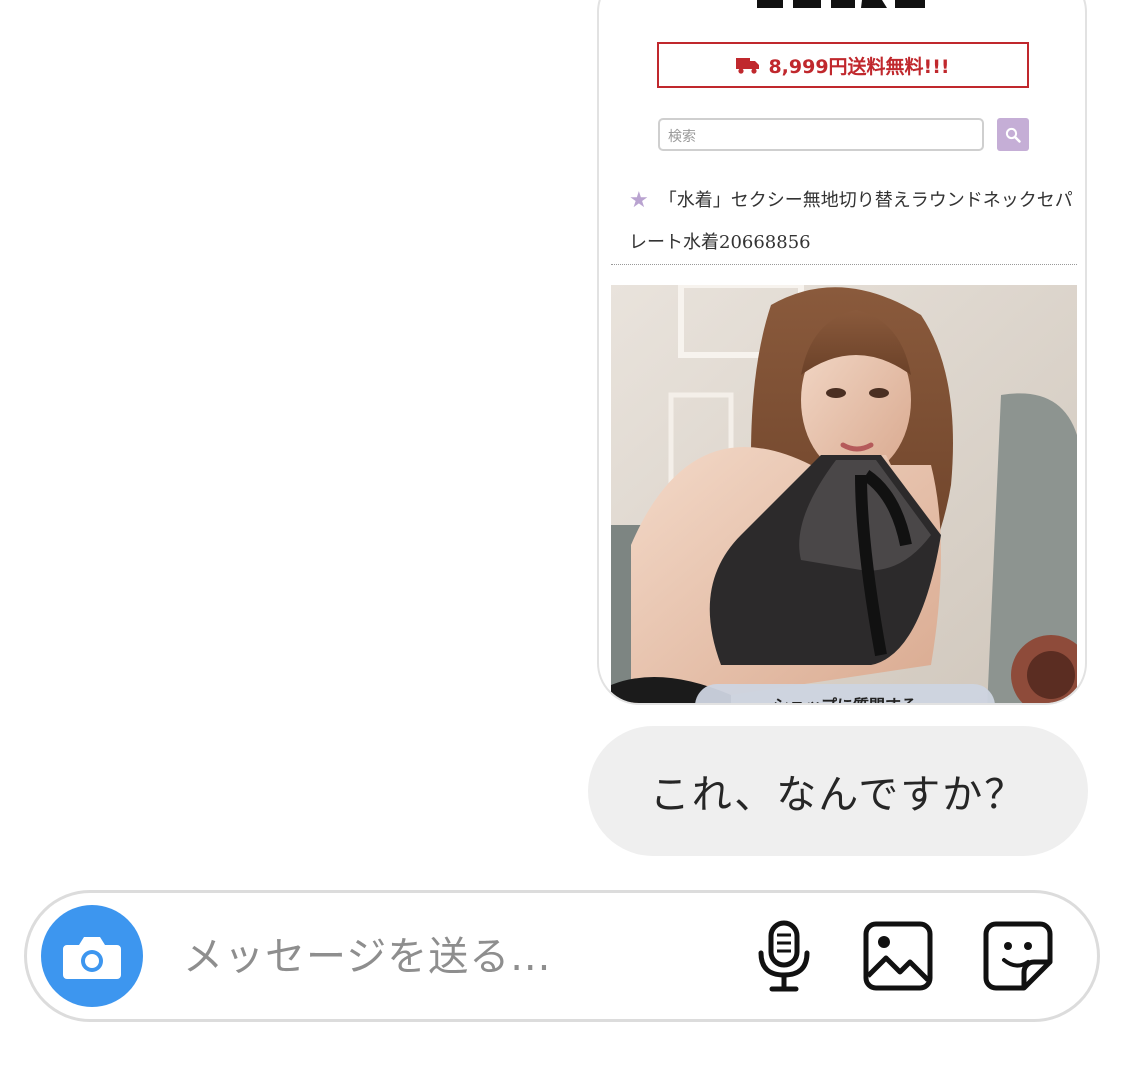 The width and height of the screenshot is (1124, 1073). I want to click on camera-icon, so click(92, 958).